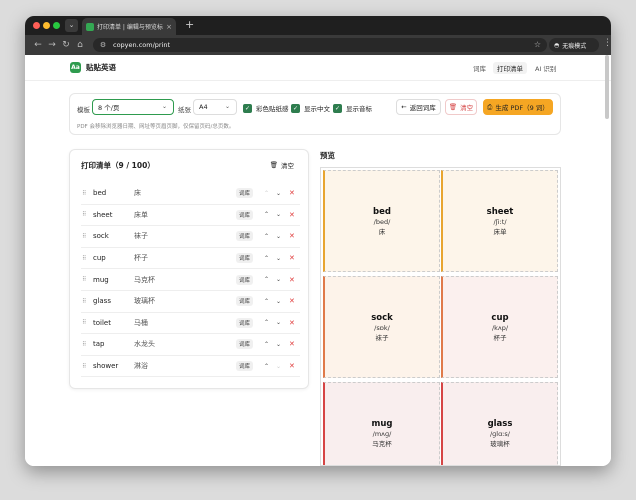 The height and width of the screenshot is (500, 636). I want to click on generate-pdf-label: 生成 PDF（9 词）, so click(522, 108).